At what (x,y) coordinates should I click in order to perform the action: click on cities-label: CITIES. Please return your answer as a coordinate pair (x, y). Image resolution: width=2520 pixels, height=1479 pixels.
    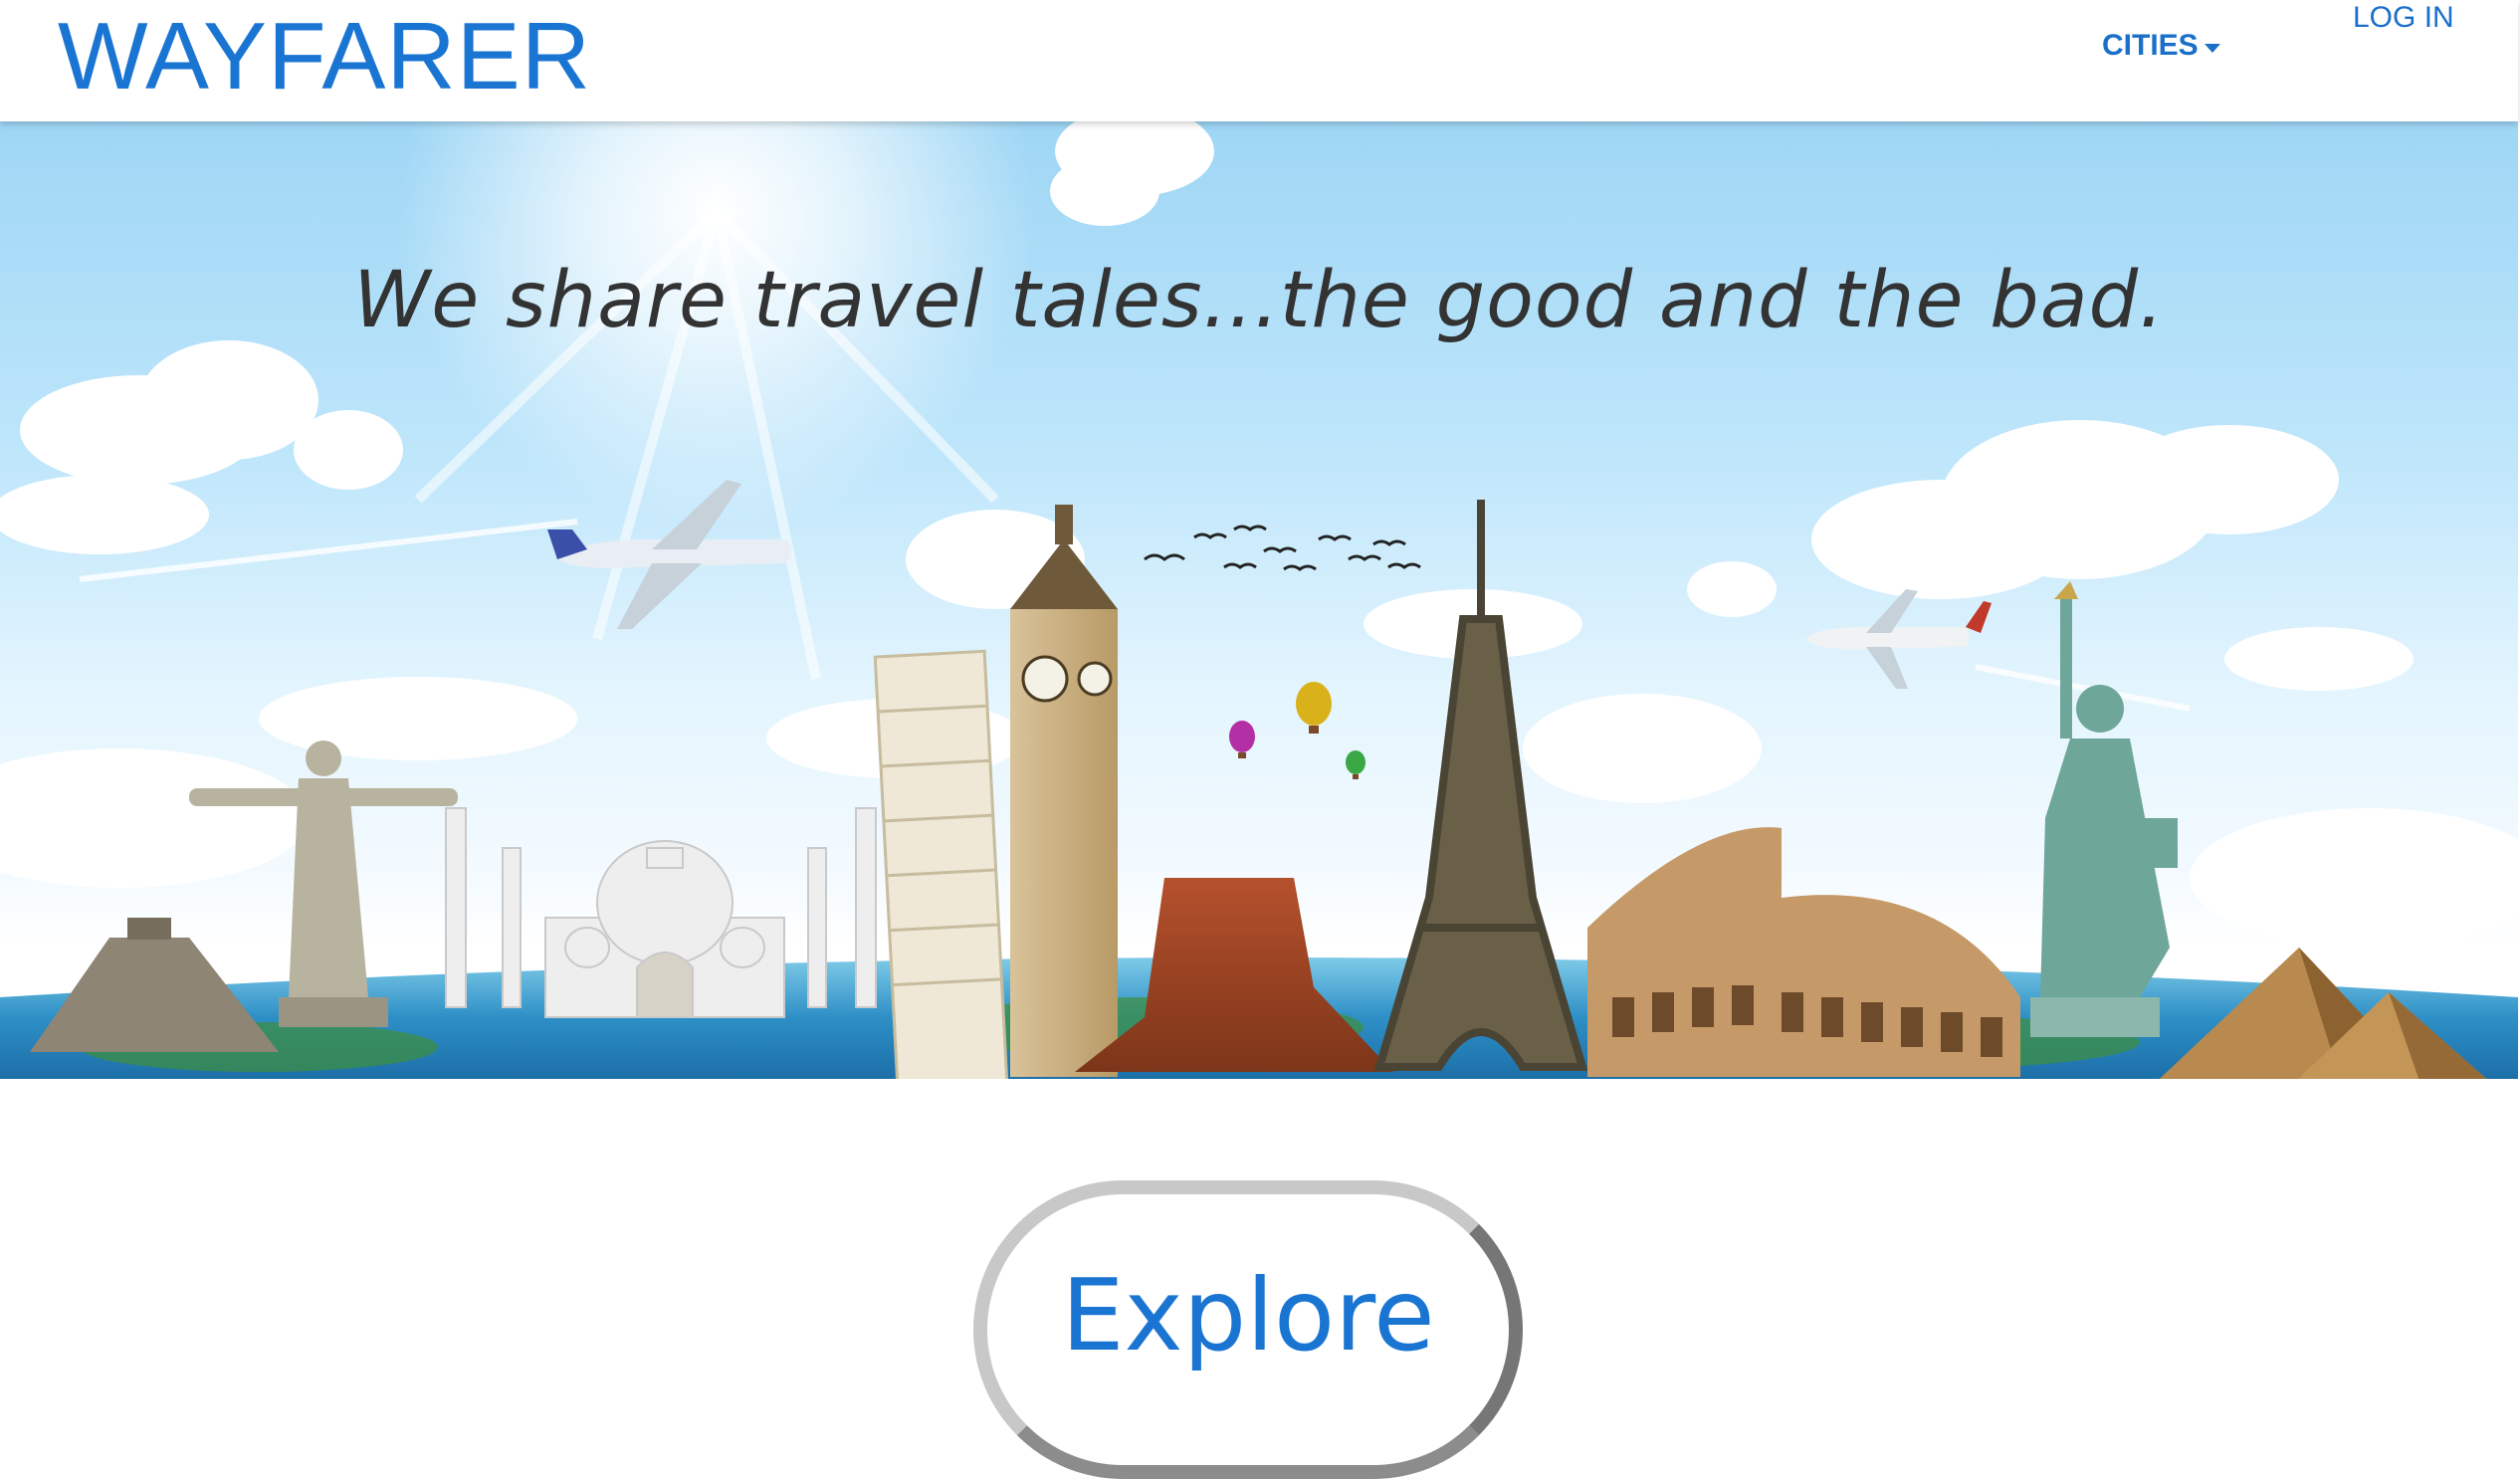
    Looking at the image, I should click on (2150, 45).